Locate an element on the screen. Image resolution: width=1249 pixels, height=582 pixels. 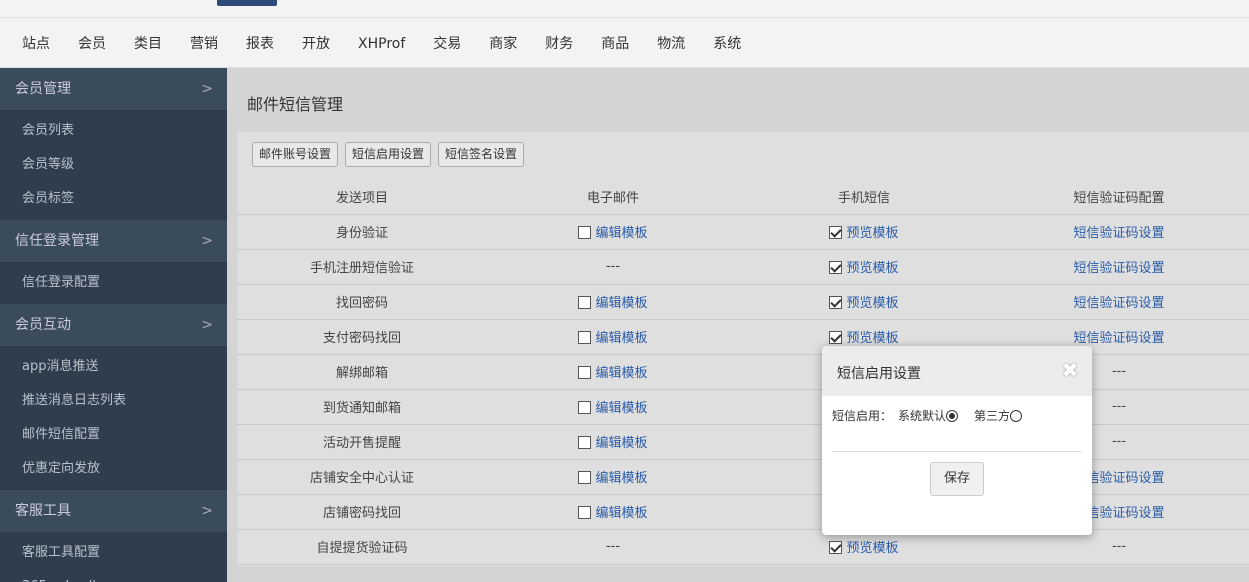
nav-item: 商家 is located at coordinates (503, 44).